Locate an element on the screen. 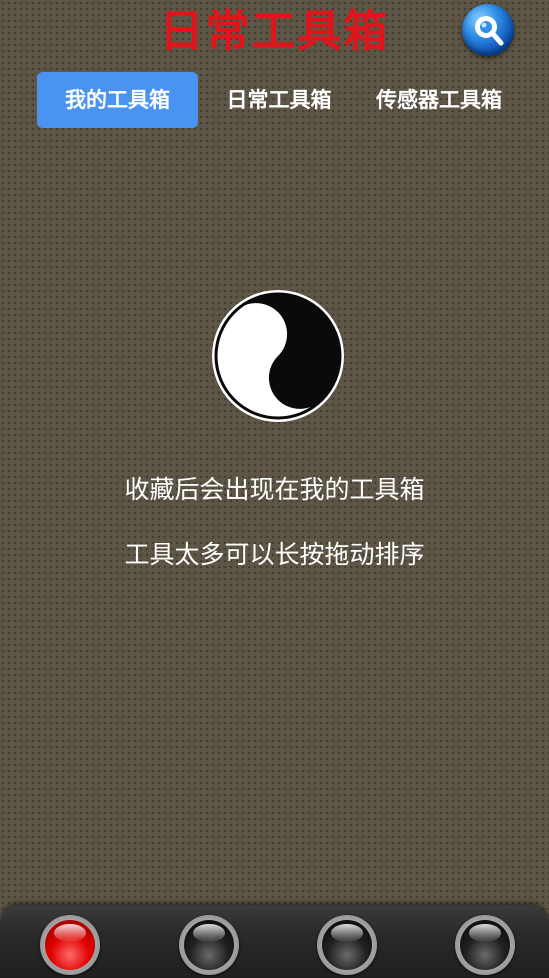  search-icon is located at coordinates (489, 31).